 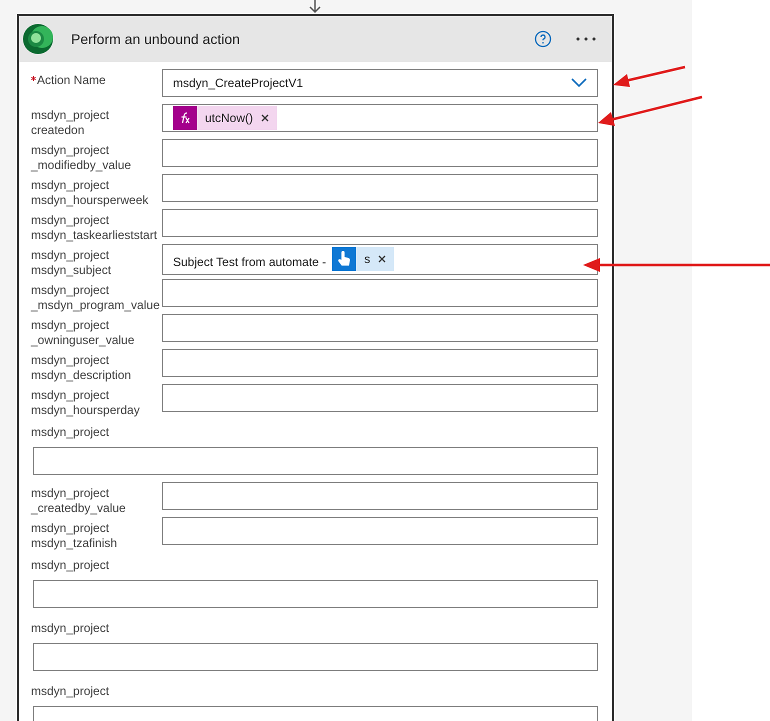 I want to click on connector-arrow, so click(x=315, y=7).